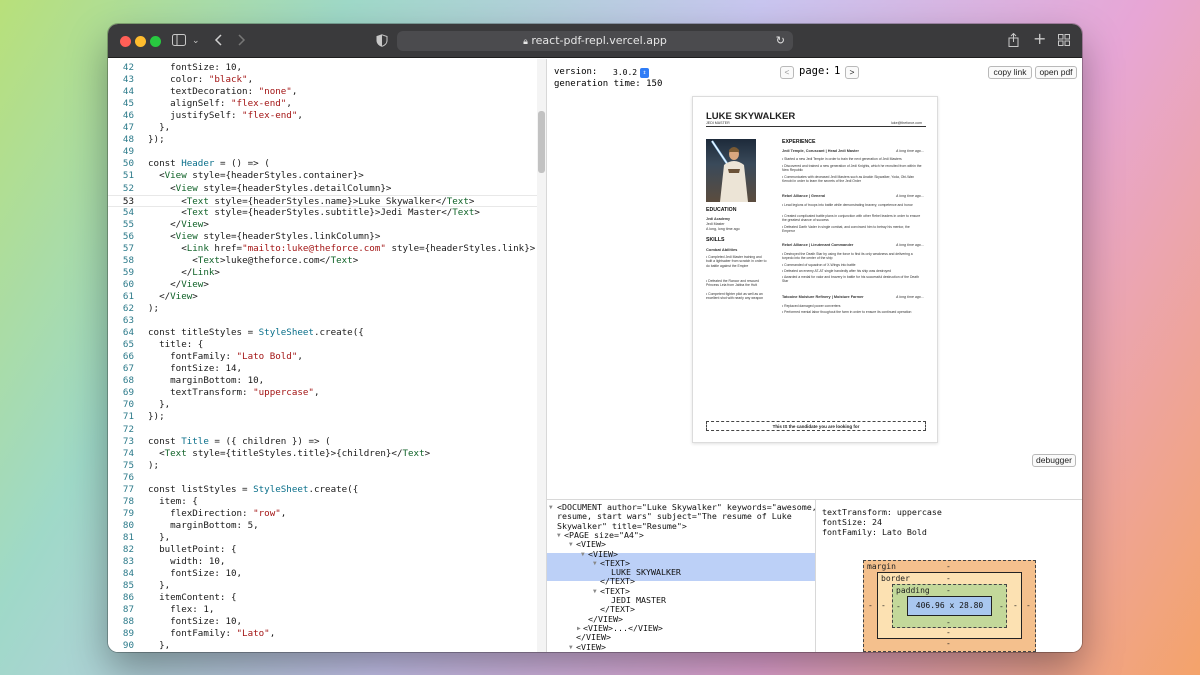 The height and width of the screenshot is (675, 1200). What do you see at coordinates (128, 513) in the screenshot?
I see `line-number: 79` at bounding box center [128, 513].